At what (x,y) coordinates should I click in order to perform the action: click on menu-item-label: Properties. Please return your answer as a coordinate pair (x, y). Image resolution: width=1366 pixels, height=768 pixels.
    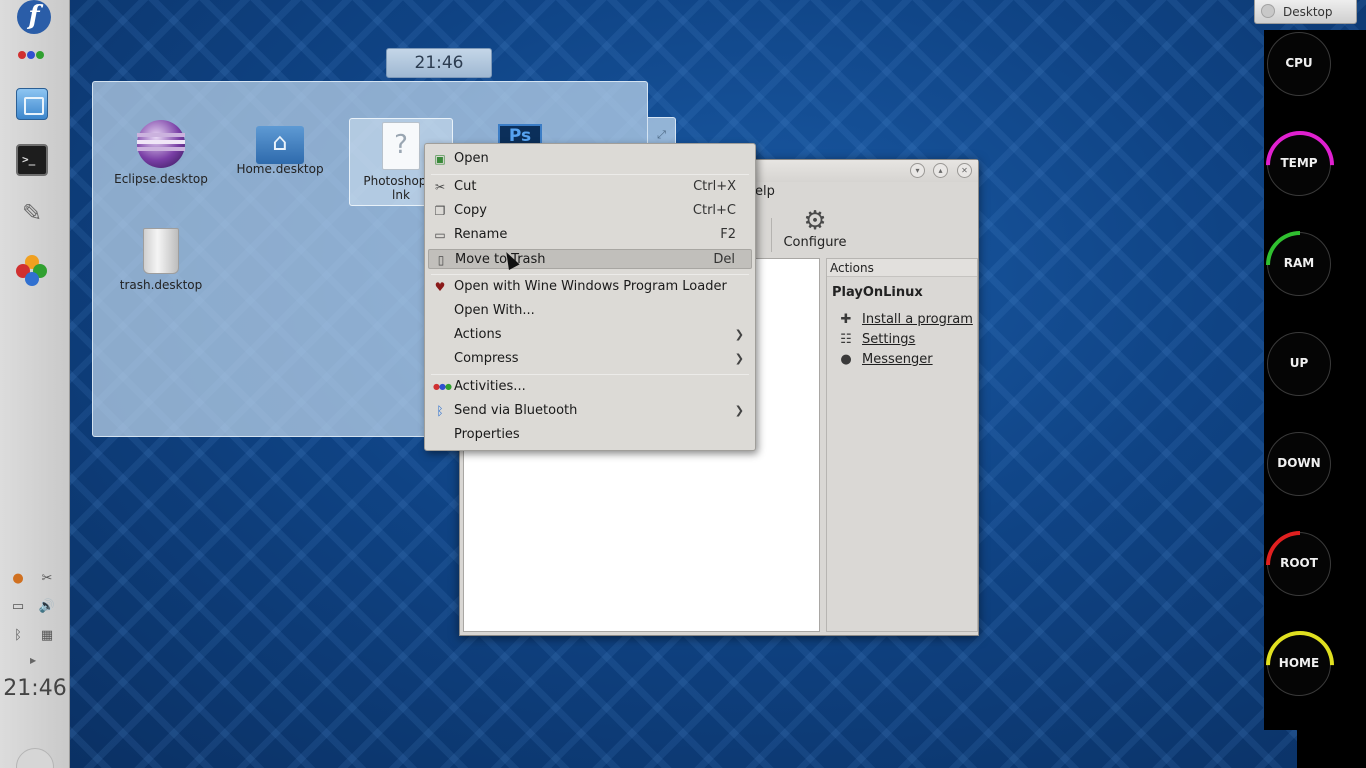
    Looking at the image, I should click on (487, 434).